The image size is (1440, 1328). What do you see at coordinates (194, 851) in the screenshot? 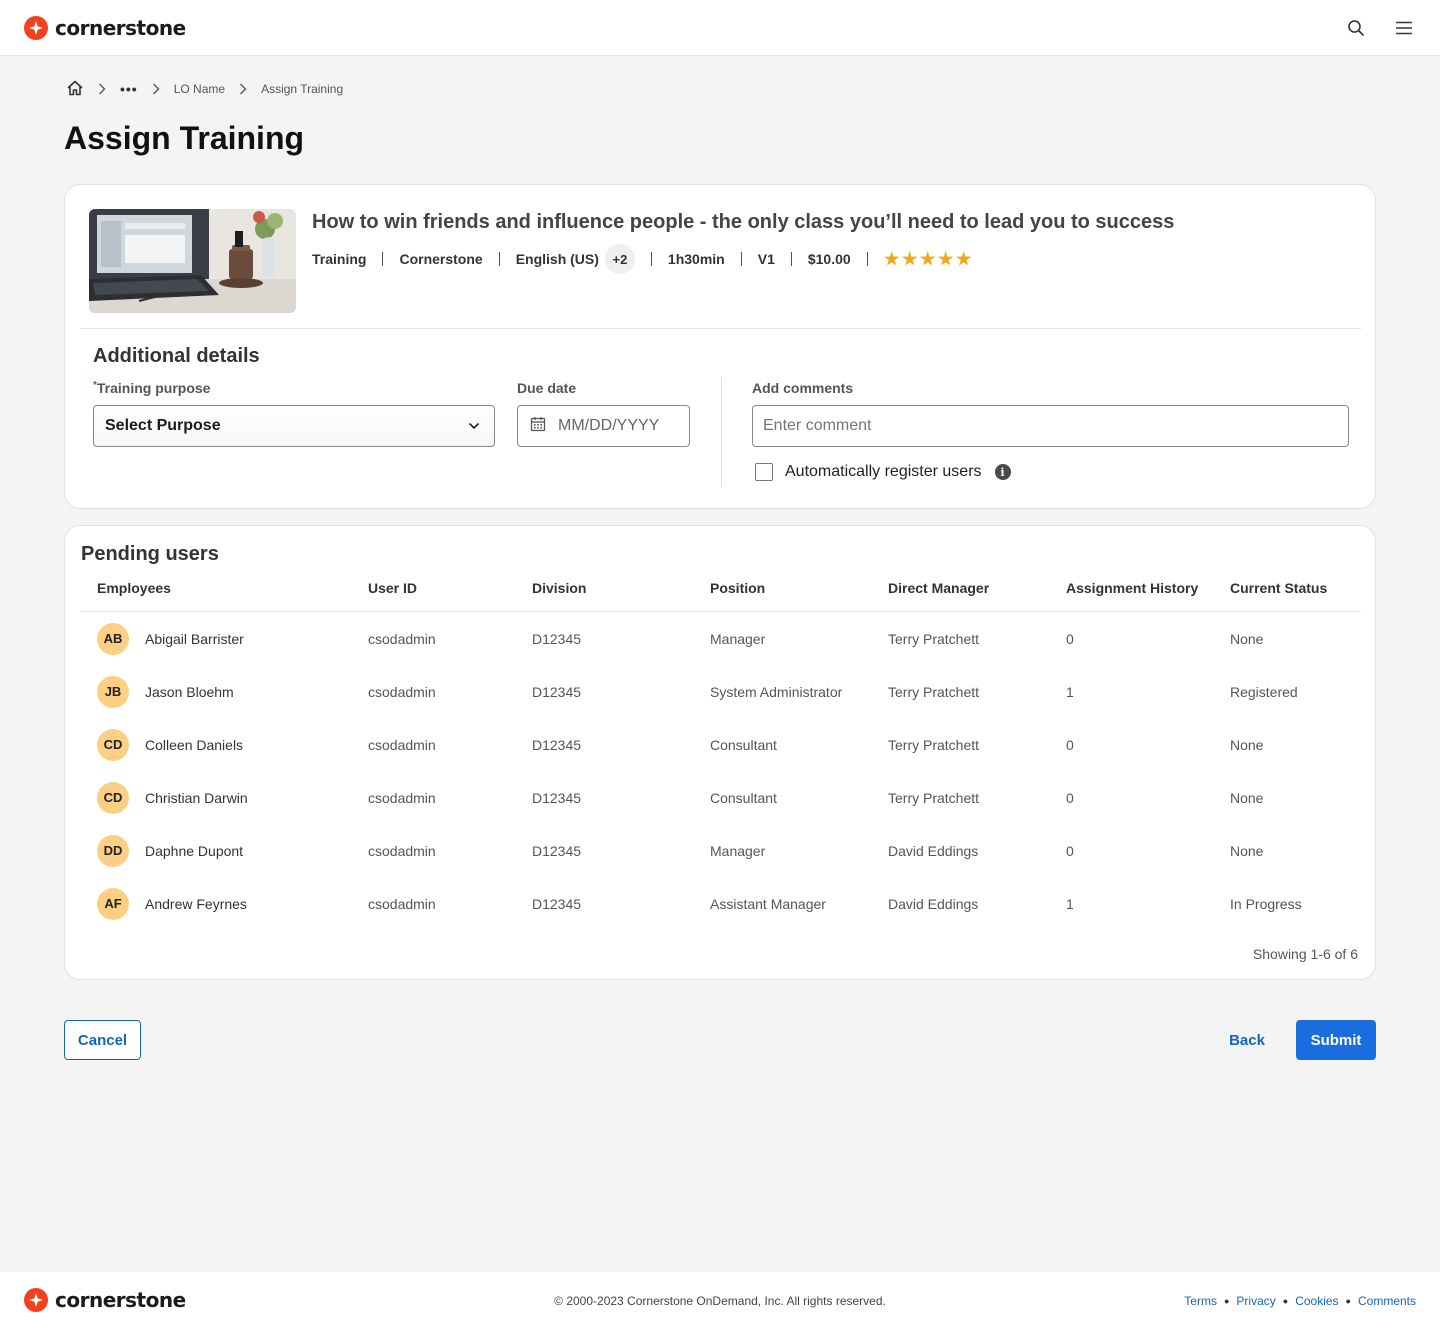
I see `employee-name: Daphne Dupont` at bounding box center [194, 851].